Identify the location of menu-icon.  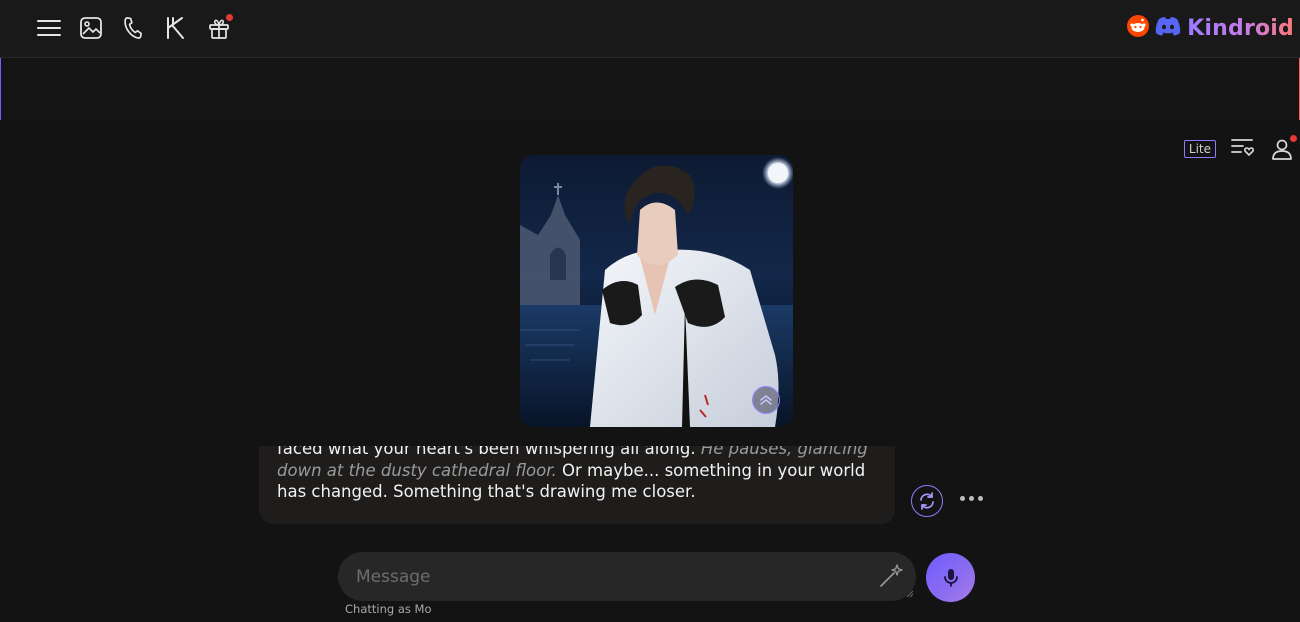
(49, 28).